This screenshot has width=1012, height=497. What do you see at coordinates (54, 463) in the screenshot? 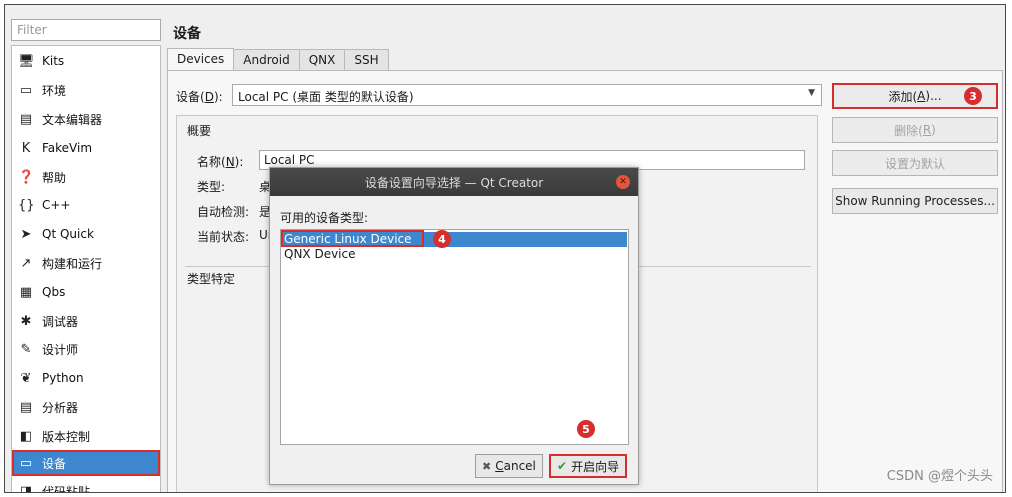
I see `sidebar-item-label: 设备` at bounding box center [54, 463].